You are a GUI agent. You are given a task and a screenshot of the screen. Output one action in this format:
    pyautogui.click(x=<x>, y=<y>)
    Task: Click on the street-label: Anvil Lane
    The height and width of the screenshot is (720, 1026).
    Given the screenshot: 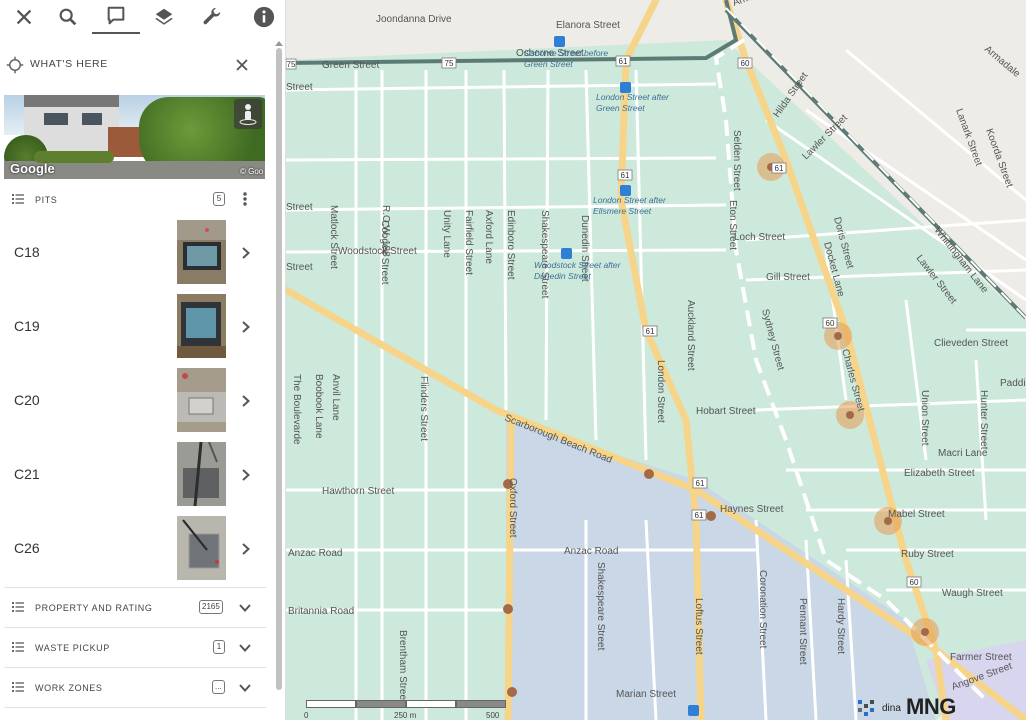 What is the action you would take?
    pyautogui.click(x=335, y=397)
    